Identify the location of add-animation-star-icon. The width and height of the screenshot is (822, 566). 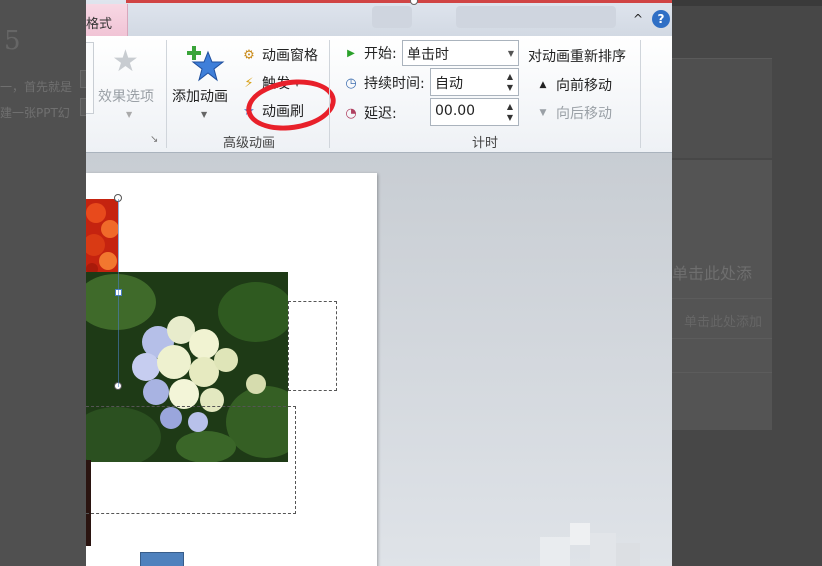
(206, 64).